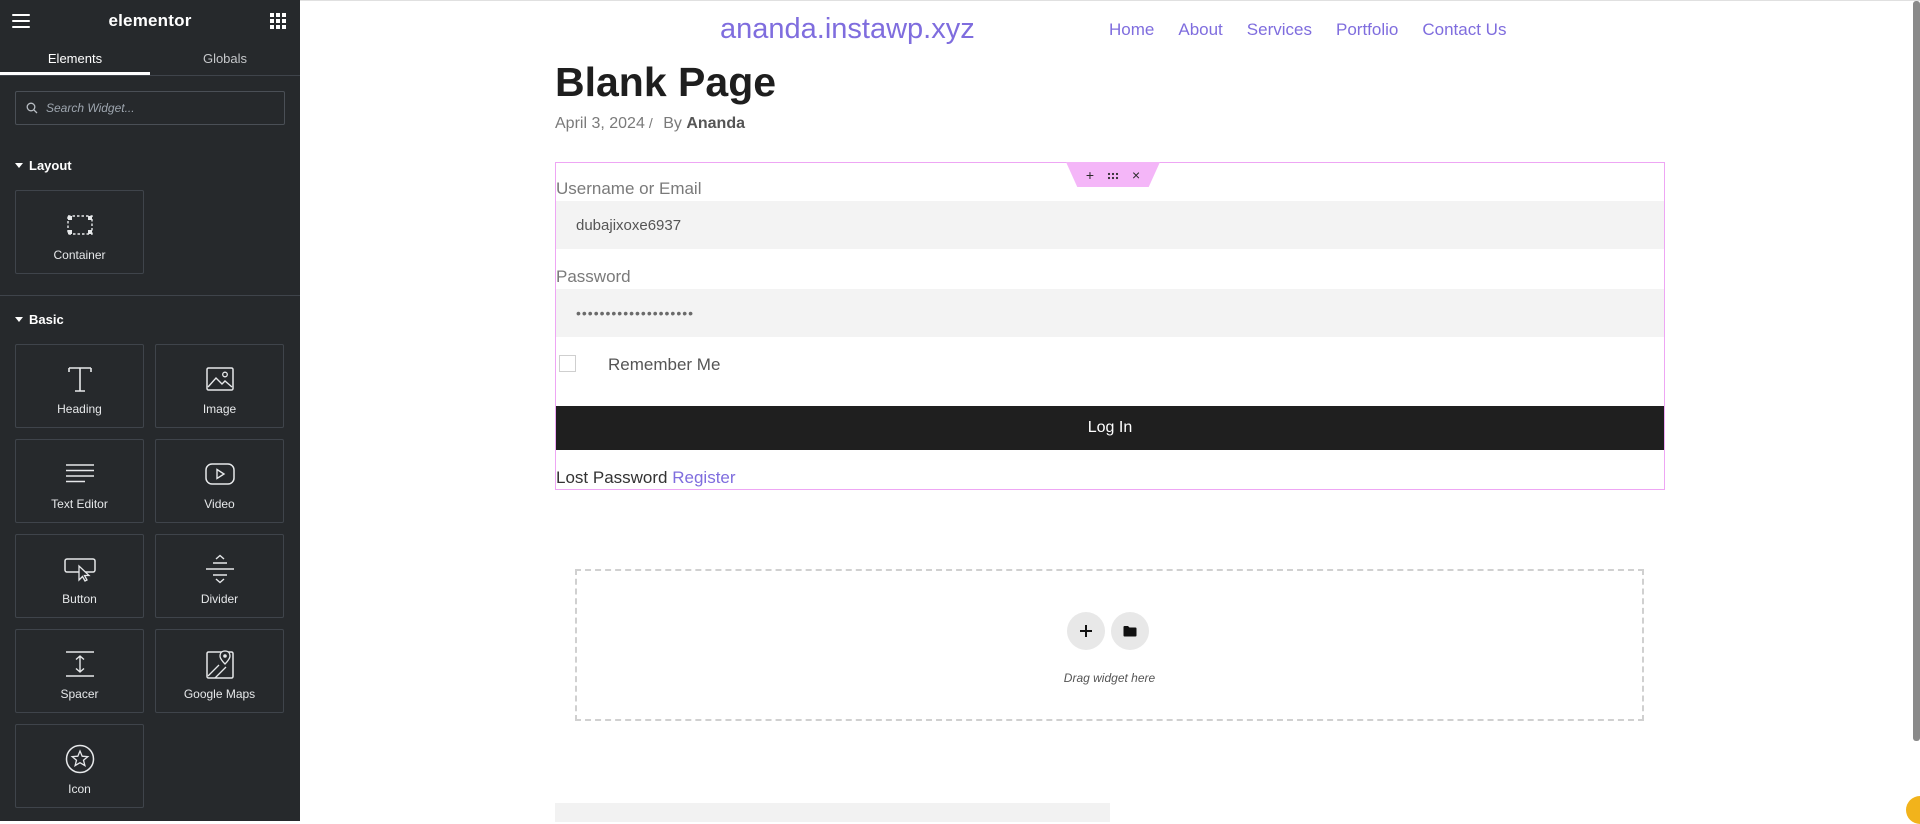 The image size is (1920, 824). What do you see at coordinates (79, 504) in the screenshot?
I see `widget-label: Text Editor` at bounding box center [79, 504].